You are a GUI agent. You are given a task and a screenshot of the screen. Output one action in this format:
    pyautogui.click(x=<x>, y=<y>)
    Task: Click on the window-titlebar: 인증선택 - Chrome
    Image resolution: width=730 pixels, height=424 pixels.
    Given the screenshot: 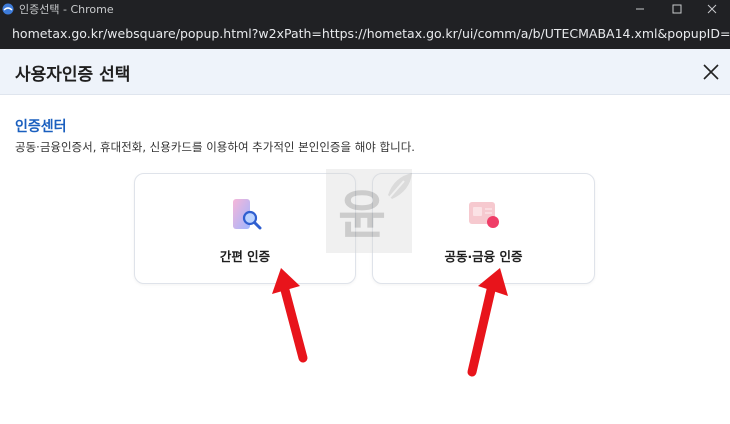 What is the action you would take?
    pyautogui.click(x=365, y=9)
    